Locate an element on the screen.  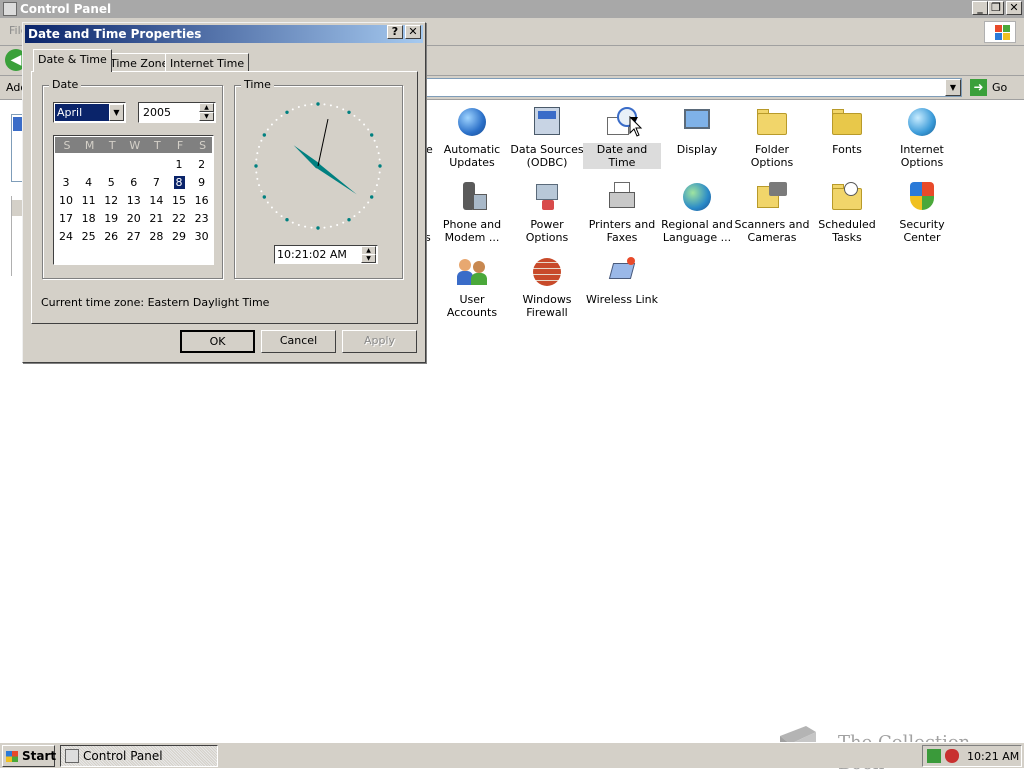
calendar-day: 2 is located at coordinates (202, 164).